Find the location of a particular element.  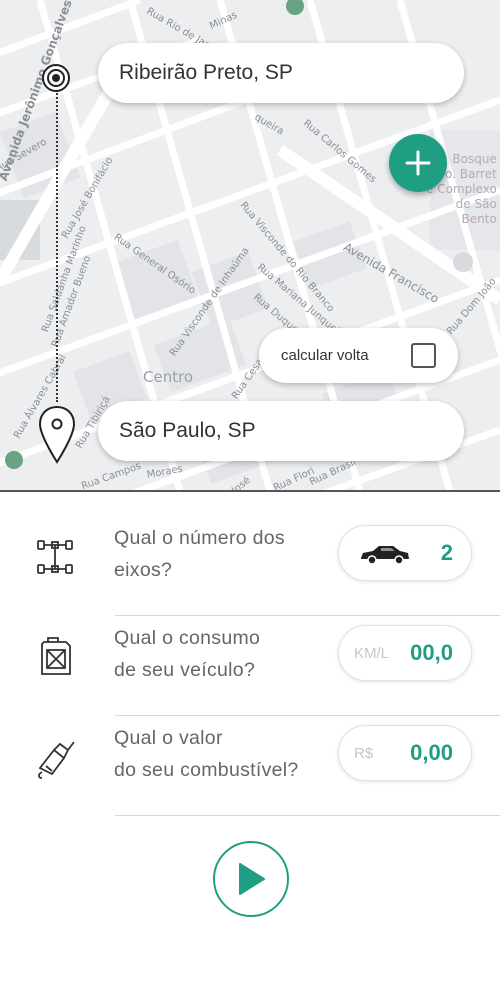

divider is located at coordinates (307, 815).